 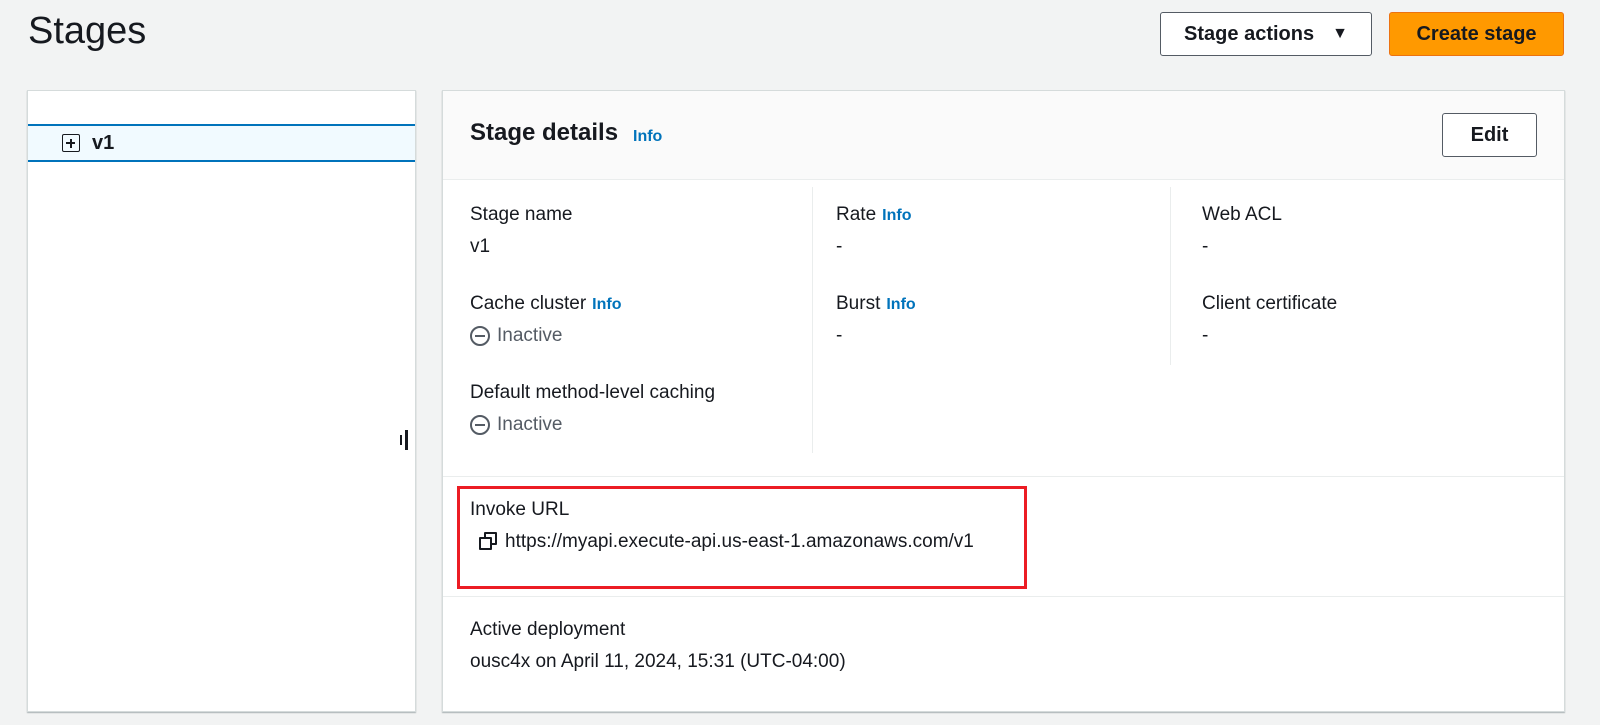 What do you see at coordinates (87, 31) in the screenshot?
I see `page-title: Stages` at bounding box center [87, 31].